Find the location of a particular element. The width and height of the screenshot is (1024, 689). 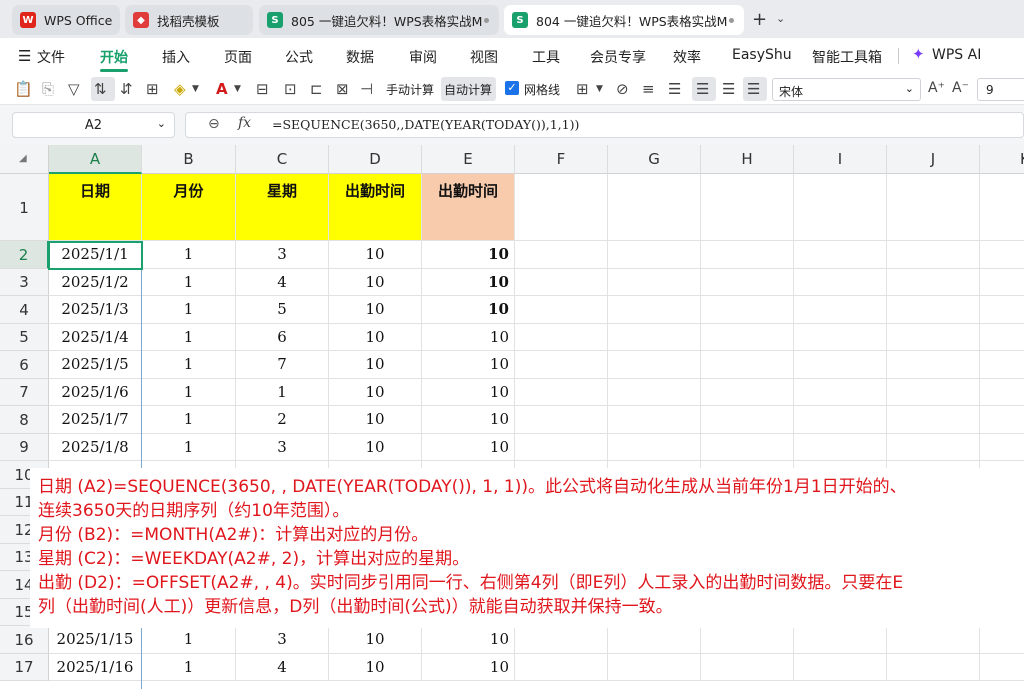

column-header-K: K is located at coordinates (1002, 159).